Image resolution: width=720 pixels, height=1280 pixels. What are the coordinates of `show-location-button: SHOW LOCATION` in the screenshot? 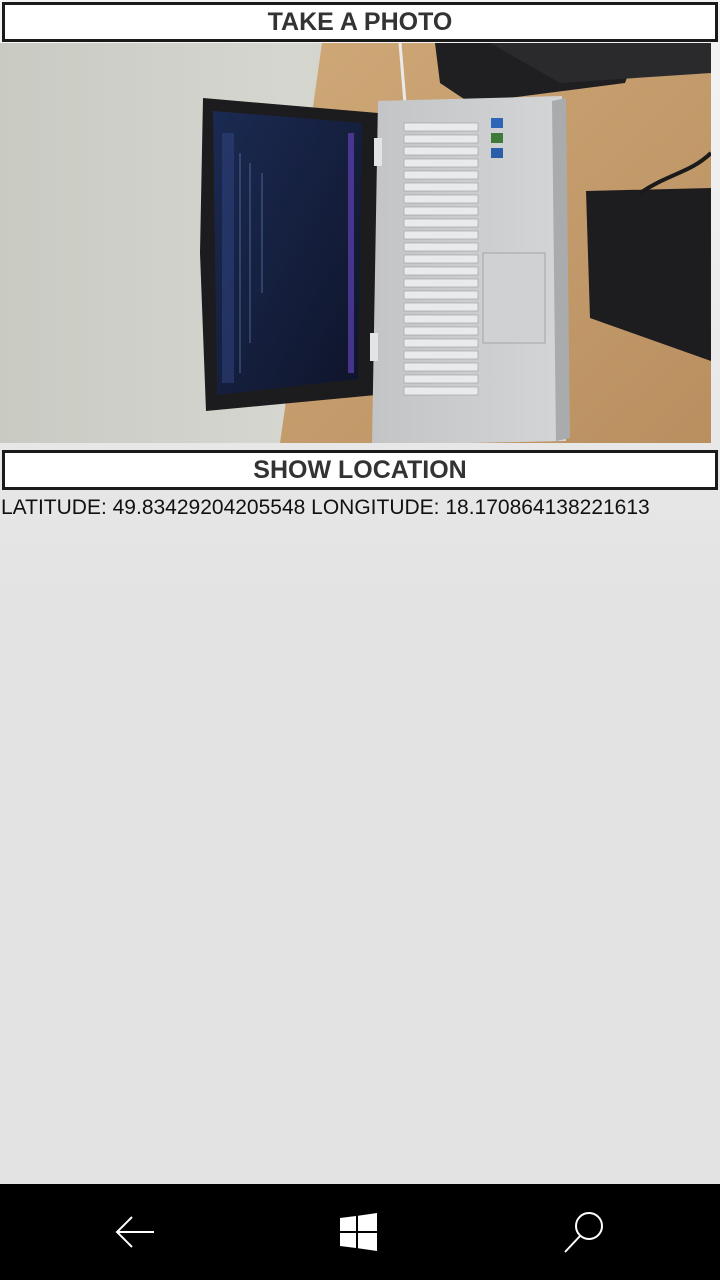 It's located at (360, 470).